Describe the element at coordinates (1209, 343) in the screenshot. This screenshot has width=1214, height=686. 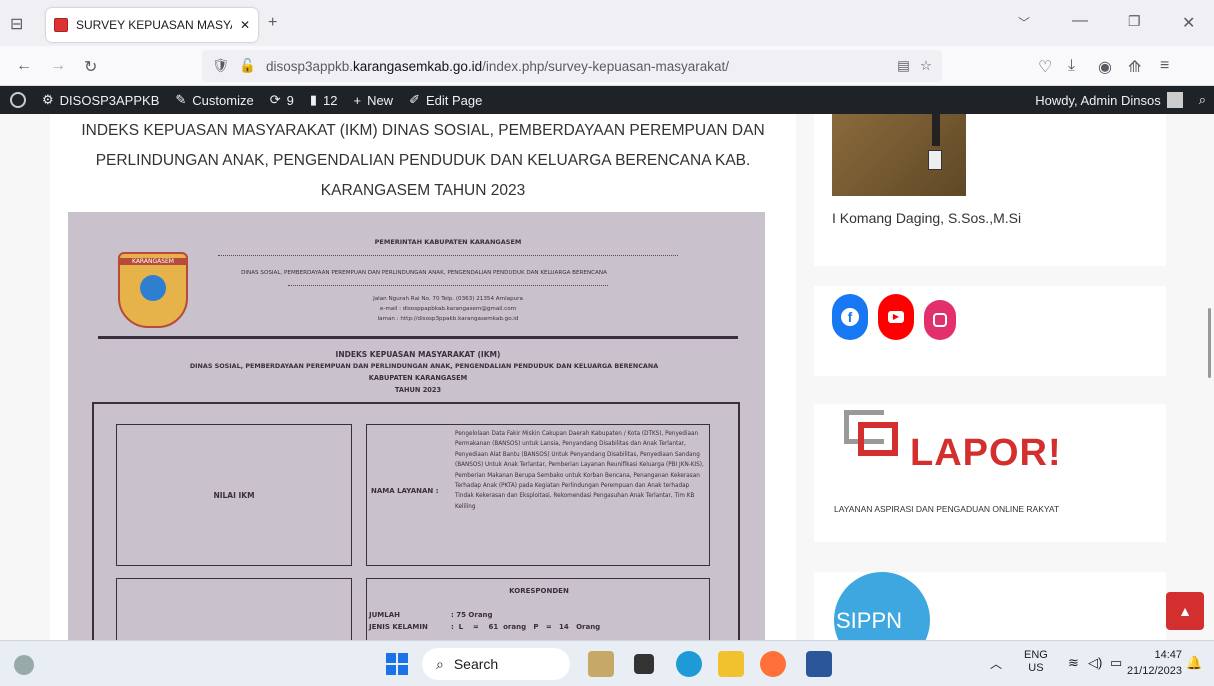
I see `page-scrollbar-thumb` at that location.